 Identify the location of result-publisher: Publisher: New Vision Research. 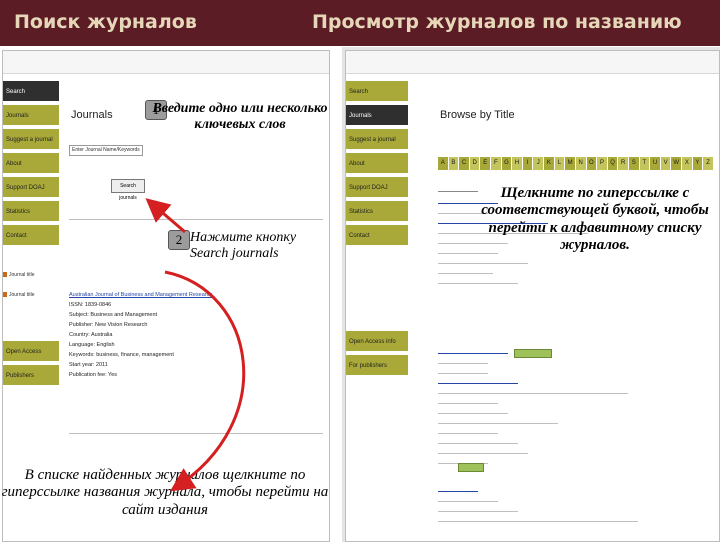
(108, 325).